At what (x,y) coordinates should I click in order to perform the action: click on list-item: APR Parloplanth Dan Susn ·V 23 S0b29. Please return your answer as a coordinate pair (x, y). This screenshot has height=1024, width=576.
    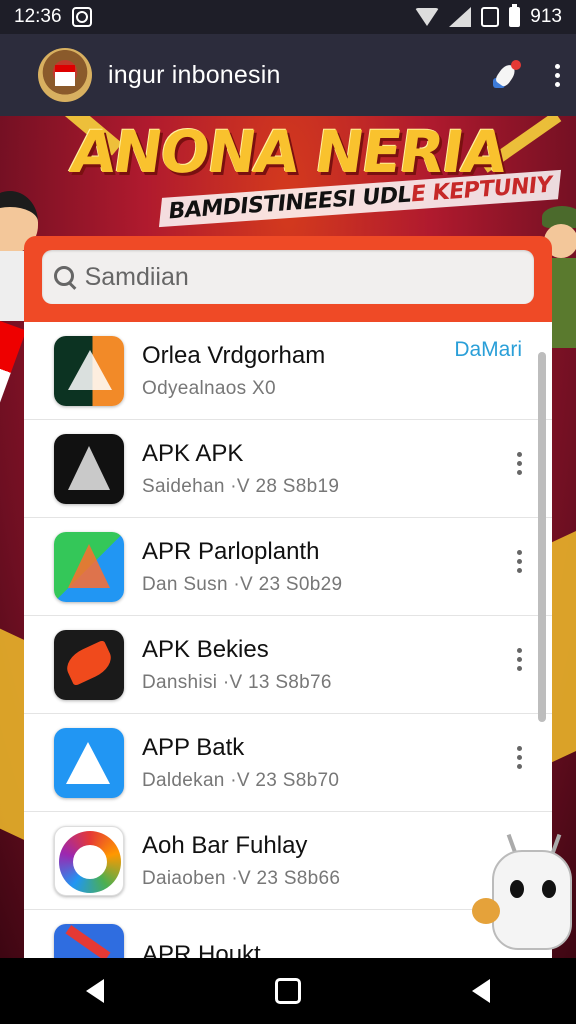
    Looking at the image, I should click on (288, 567).